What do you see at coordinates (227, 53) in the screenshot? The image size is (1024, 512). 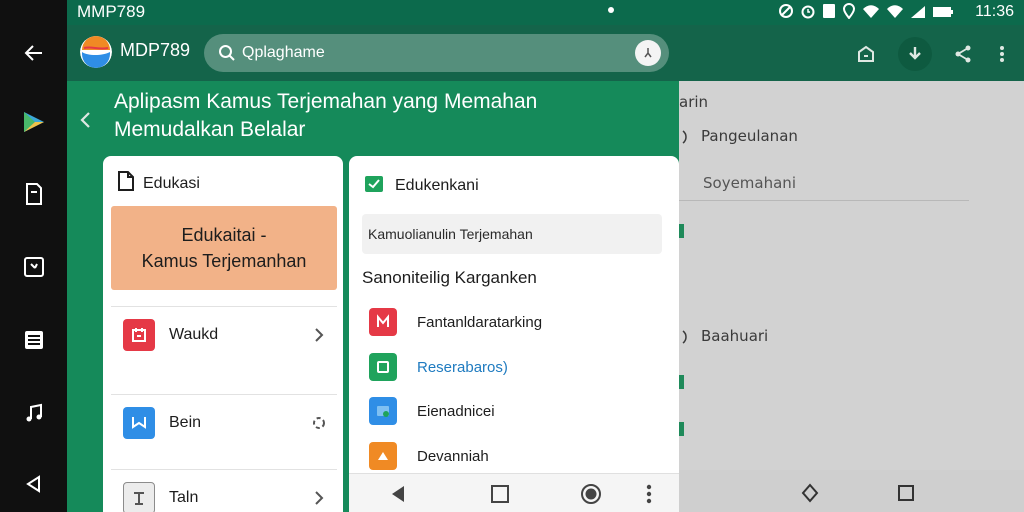 I see `search-icon` at bounding box center [227, 53].